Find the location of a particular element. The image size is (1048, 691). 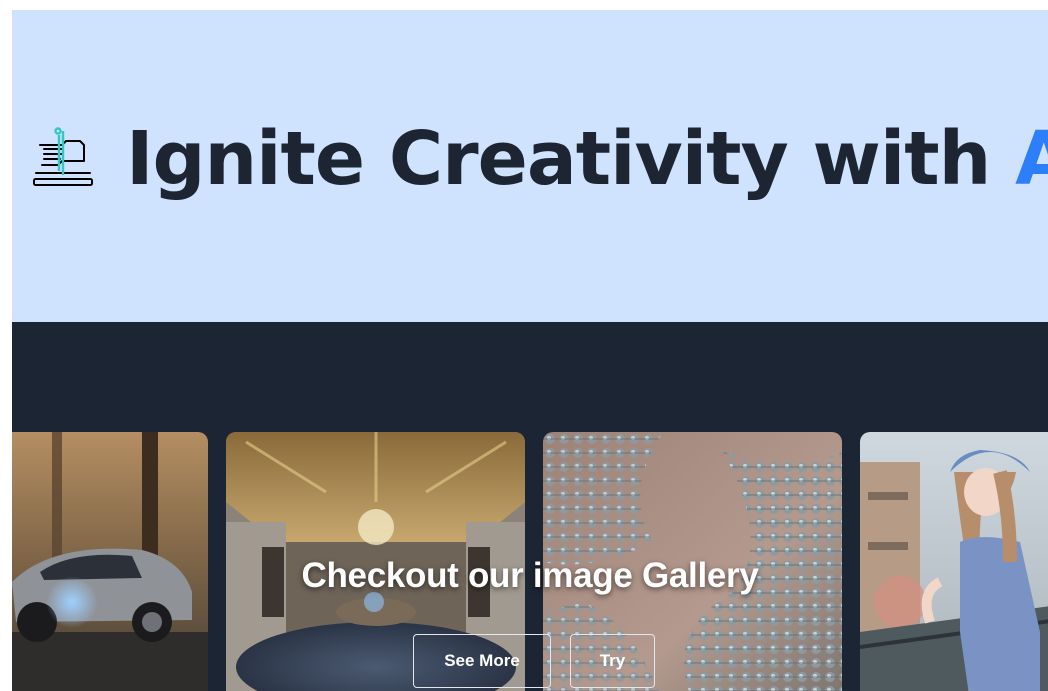

hero-title: Ignite Creativity with AI is located at coordinates (540, 159).